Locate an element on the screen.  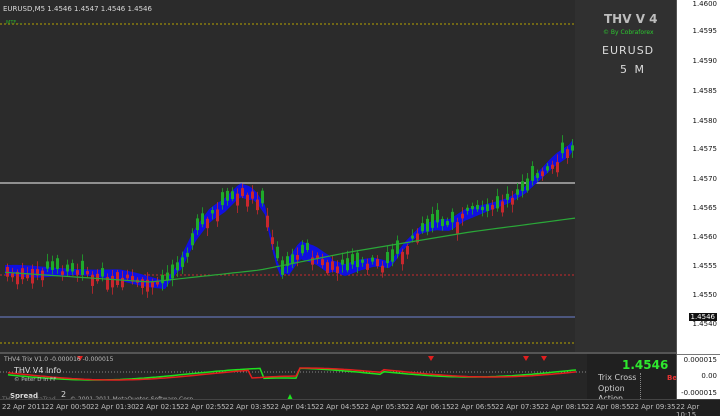
time-tick: 22 Apr 09:35 is located at coordinates (653, 407).